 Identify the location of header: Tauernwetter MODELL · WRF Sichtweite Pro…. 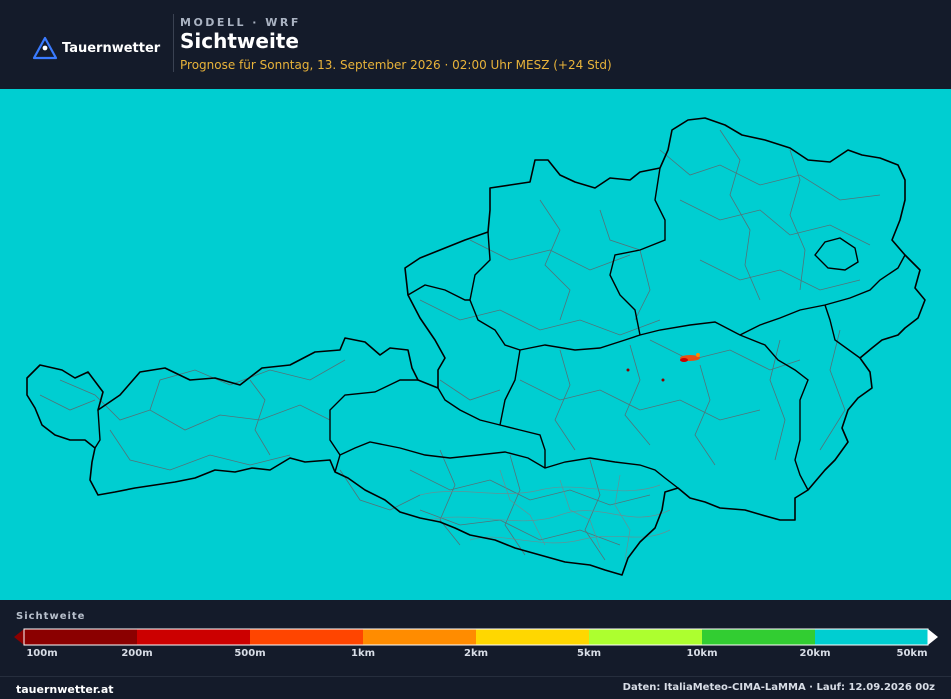
(475, 44).